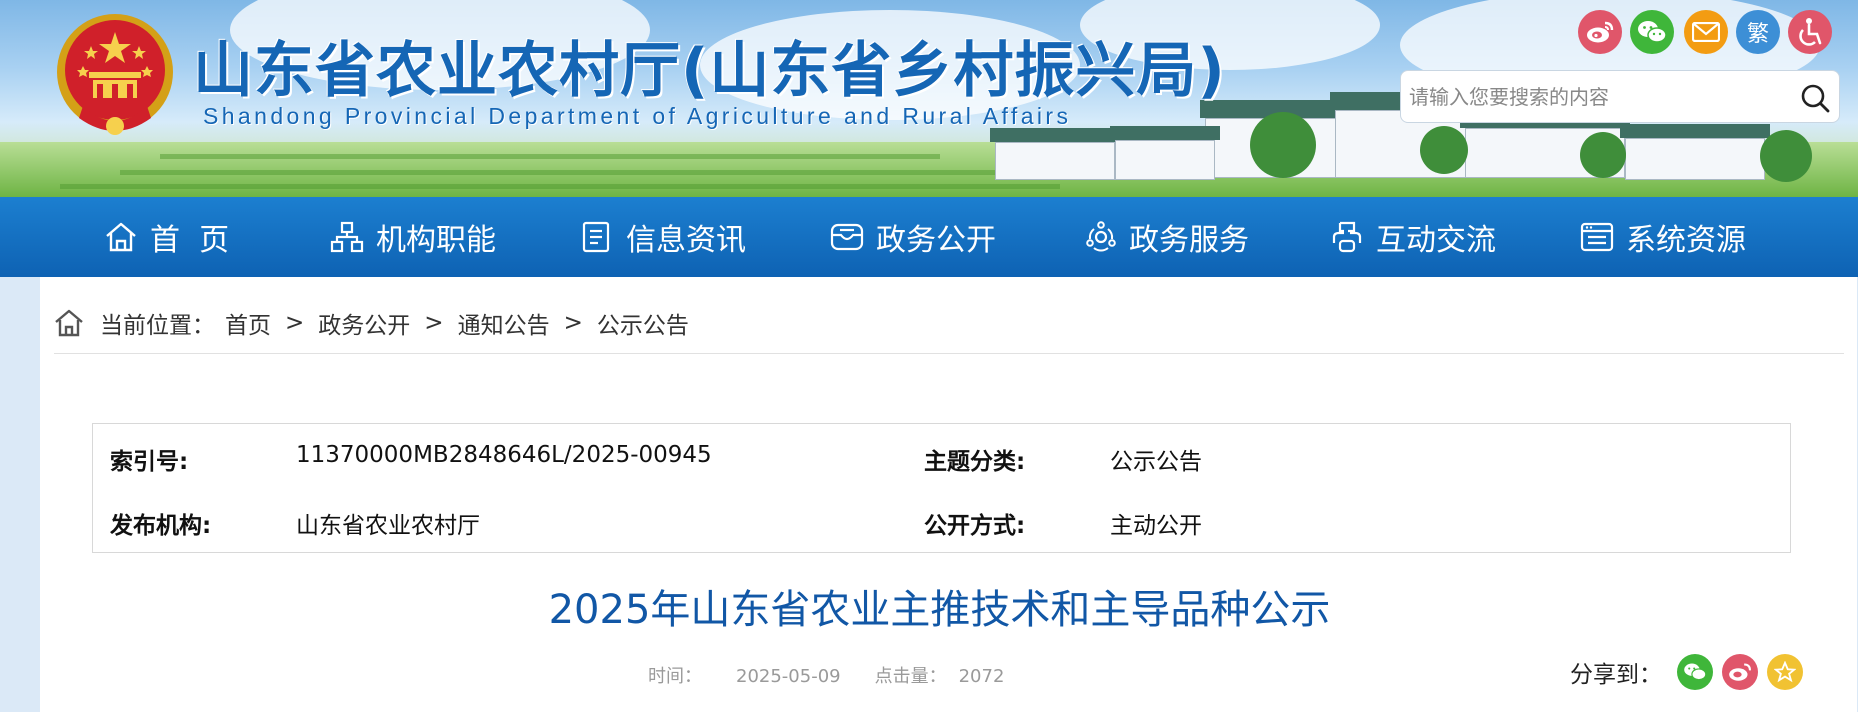  I want to click on breadcrumb-prefix: 当前位置：, so click(157, 326).